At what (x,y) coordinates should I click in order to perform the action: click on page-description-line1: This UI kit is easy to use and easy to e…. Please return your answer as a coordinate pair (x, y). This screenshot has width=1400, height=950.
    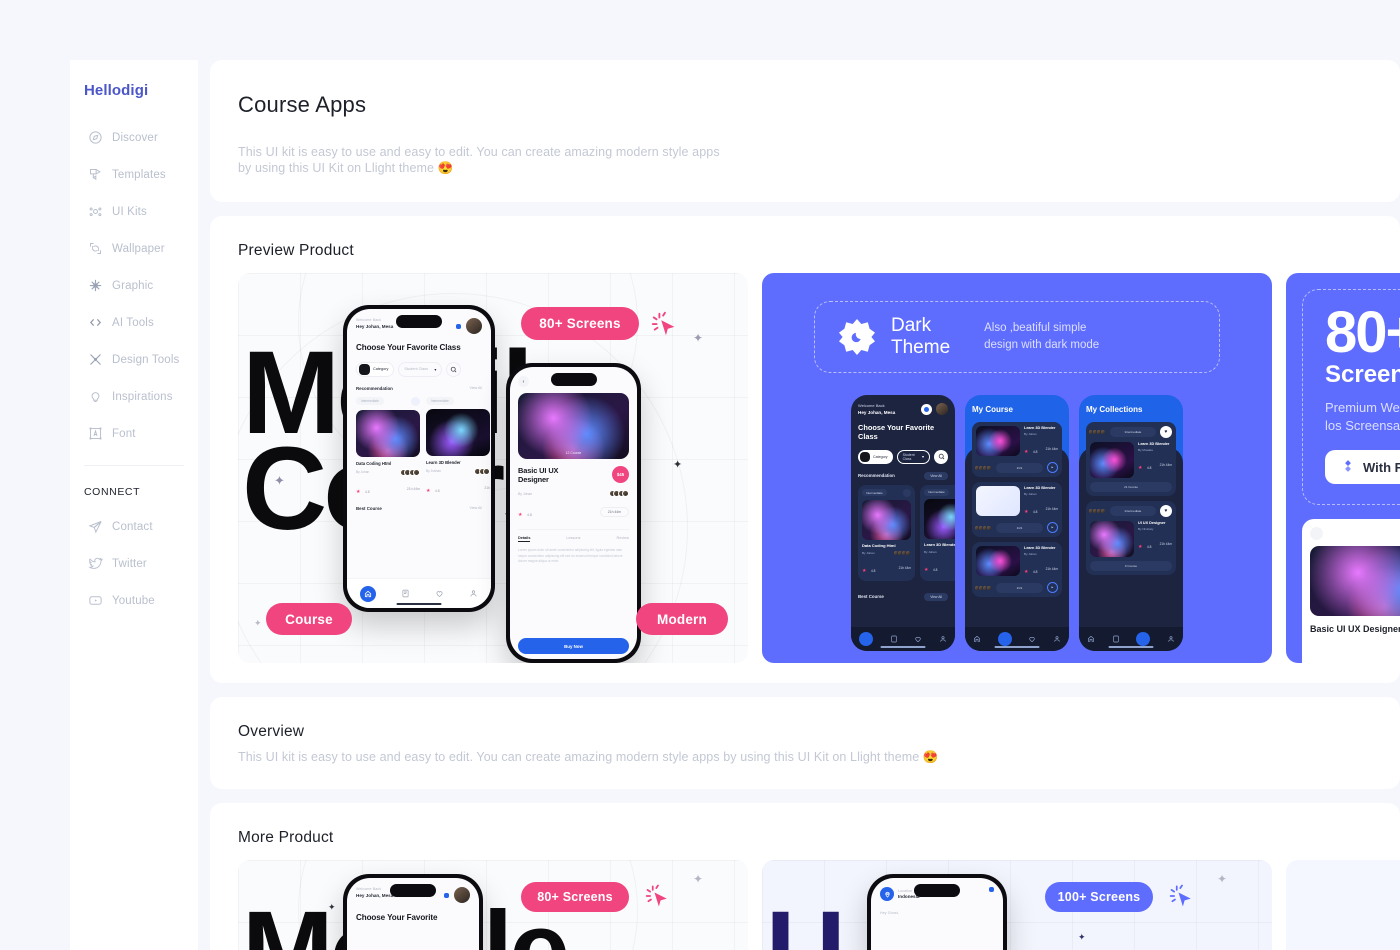
    Looking at the image, I should click on (479, 152).